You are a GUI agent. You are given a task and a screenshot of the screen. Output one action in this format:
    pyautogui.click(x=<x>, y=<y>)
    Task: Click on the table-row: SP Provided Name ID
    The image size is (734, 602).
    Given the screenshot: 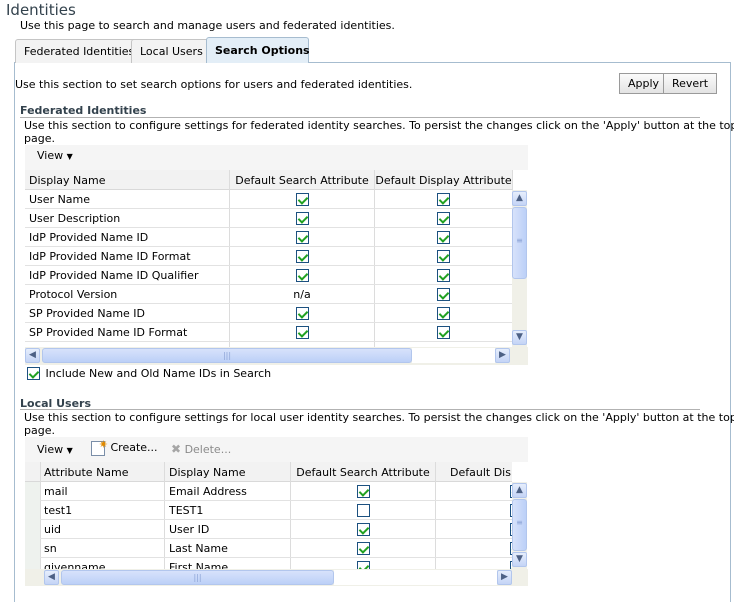 What is the action you would take?
    pyautogui.click(x=268, y=313)
    